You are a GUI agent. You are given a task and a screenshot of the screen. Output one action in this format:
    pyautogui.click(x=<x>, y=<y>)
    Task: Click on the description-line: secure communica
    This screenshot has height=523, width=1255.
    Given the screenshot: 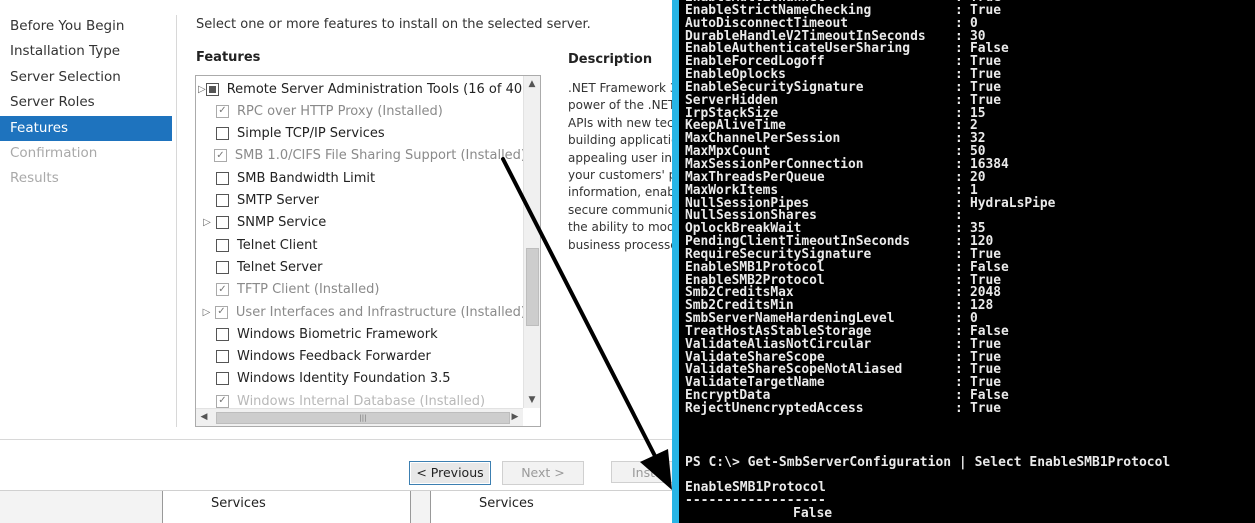 What is the action you would take?
    pyautogui.click(x=620, y=209)
    